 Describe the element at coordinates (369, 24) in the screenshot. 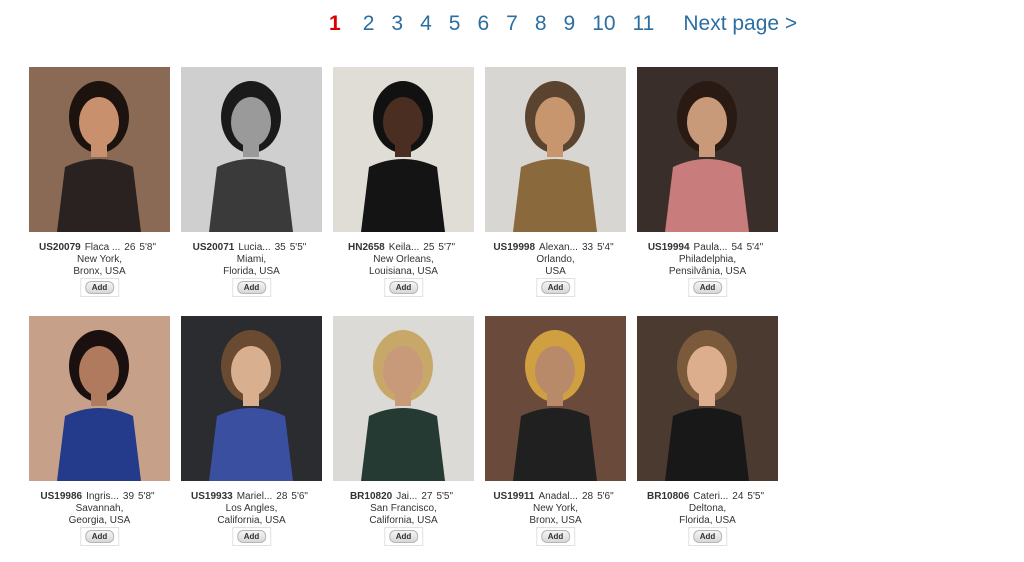

I see `page-link-2: 2` at that location.